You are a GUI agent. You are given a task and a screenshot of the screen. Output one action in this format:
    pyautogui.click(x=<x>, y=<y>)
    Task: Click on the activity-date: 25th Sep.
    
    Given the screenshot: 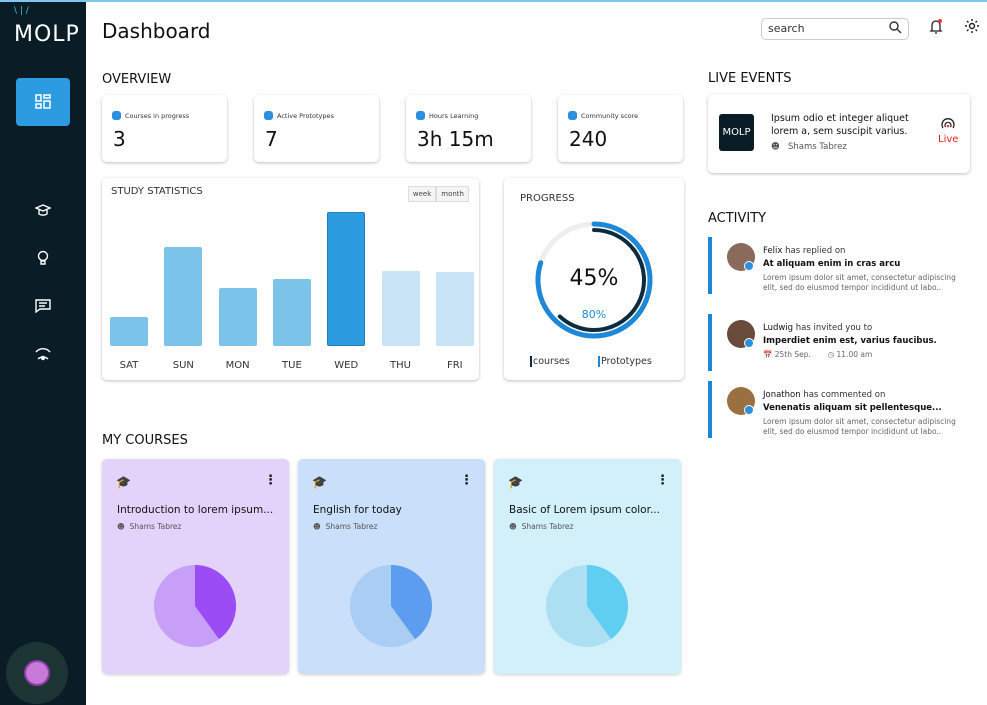 What is the action you would take?
    pyautogui.click(x=792, y=354)
    